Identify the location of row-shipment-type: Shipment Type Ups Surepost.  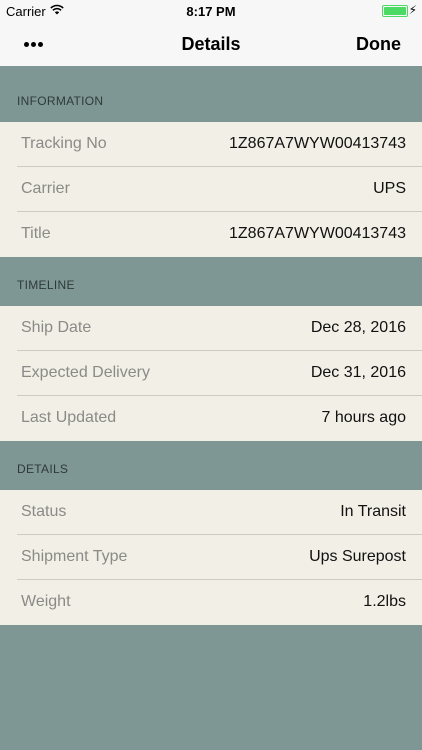
(211, 557).